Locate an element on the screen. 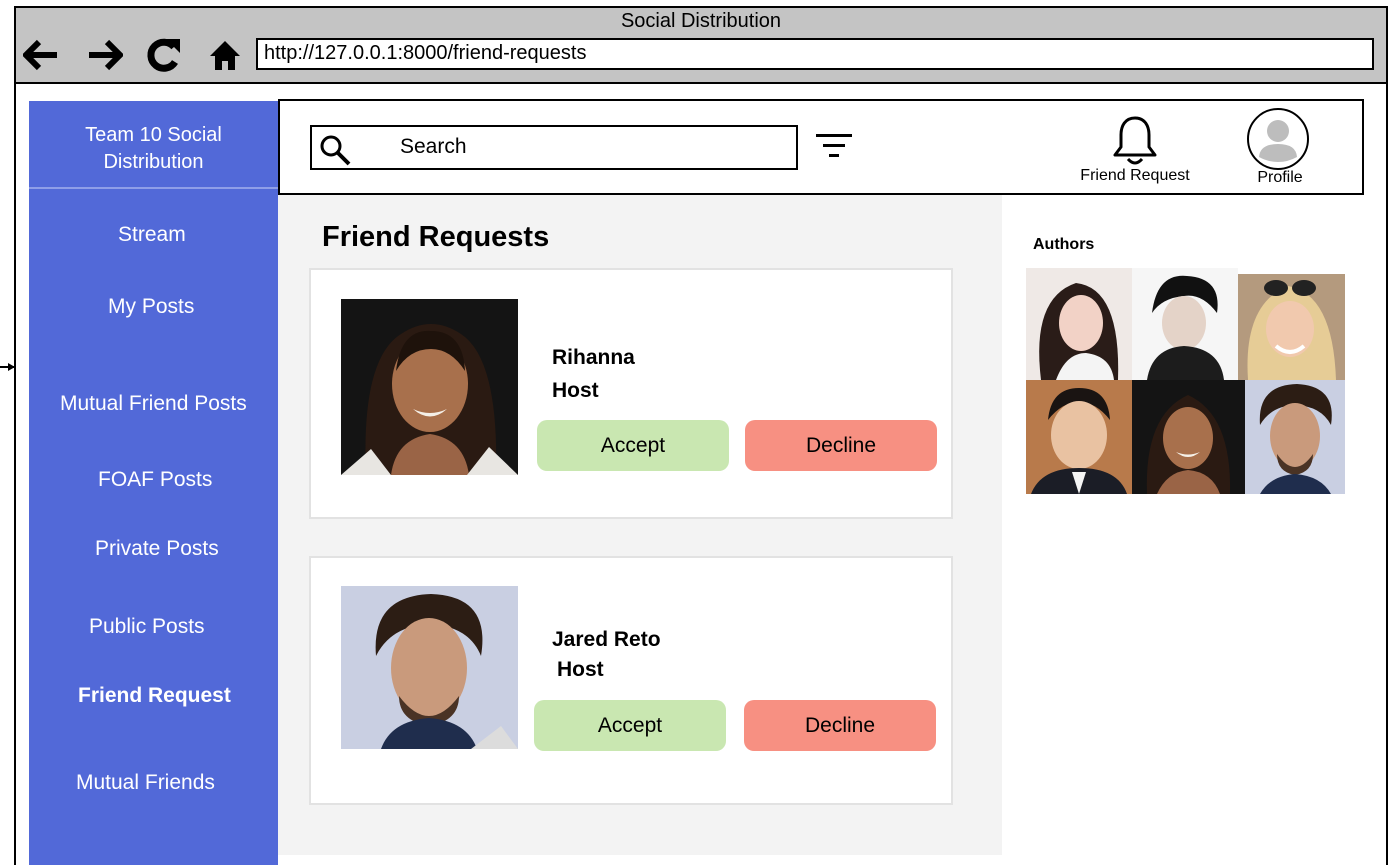  reload-icon is located at coordinates (163, 55).